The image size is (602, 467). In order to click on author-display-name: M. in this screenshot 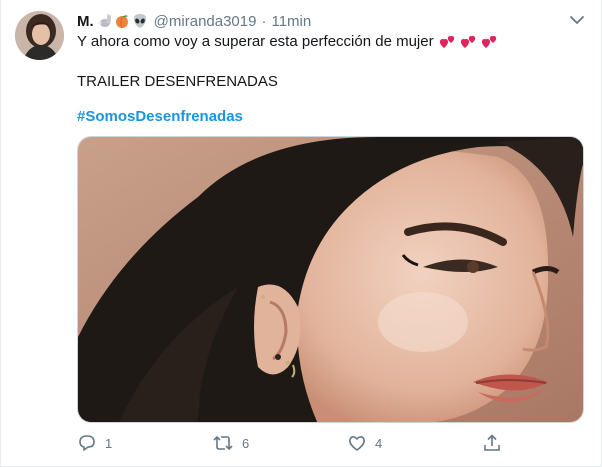, I will do `click(85, 21)`.